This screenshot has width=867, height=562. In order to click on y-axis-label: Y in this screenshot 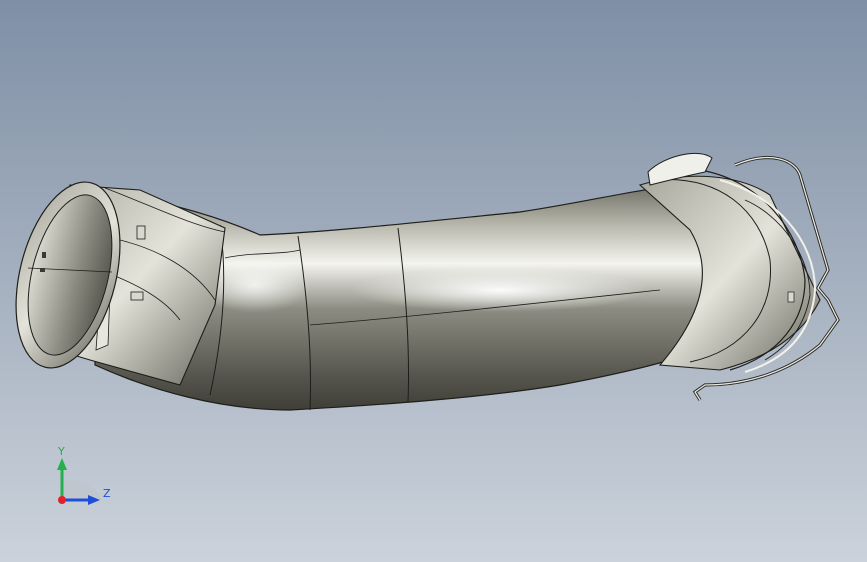, I will do `click(61, 451)`.